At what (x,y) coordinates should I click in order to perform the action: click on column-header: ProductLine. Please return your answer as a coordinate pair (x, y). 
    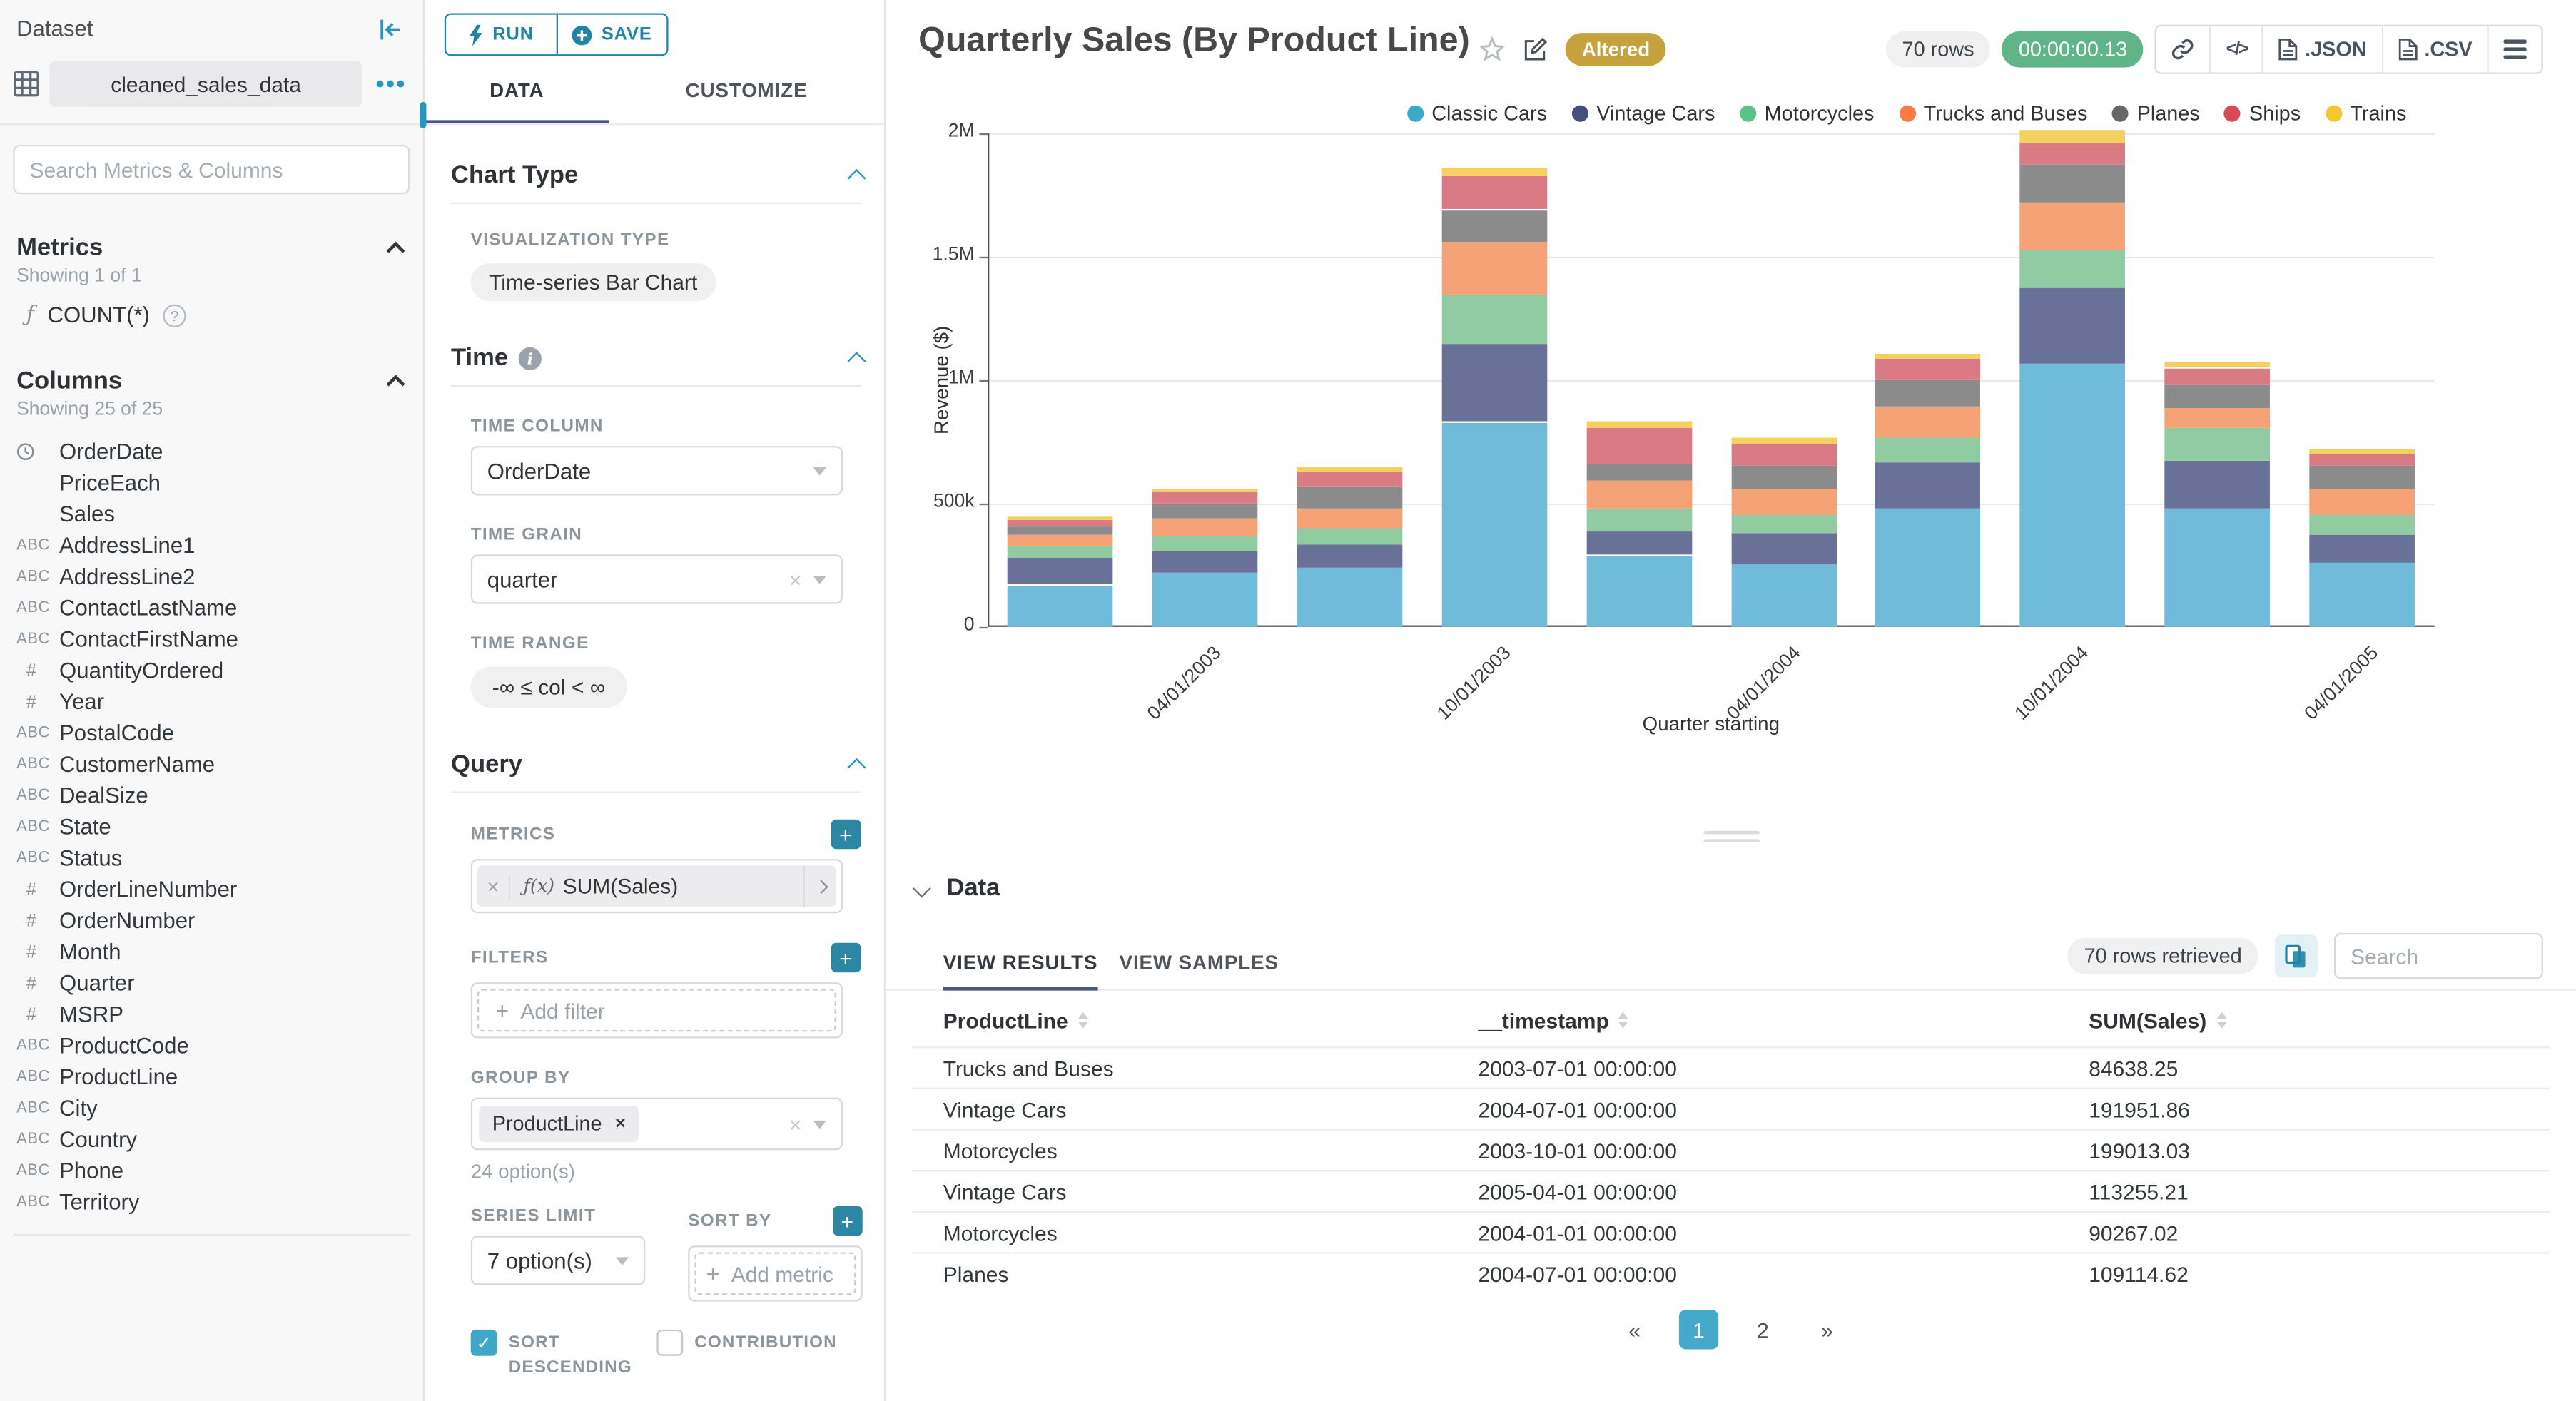
    Looking at the image, I should click on (1195, 1020).